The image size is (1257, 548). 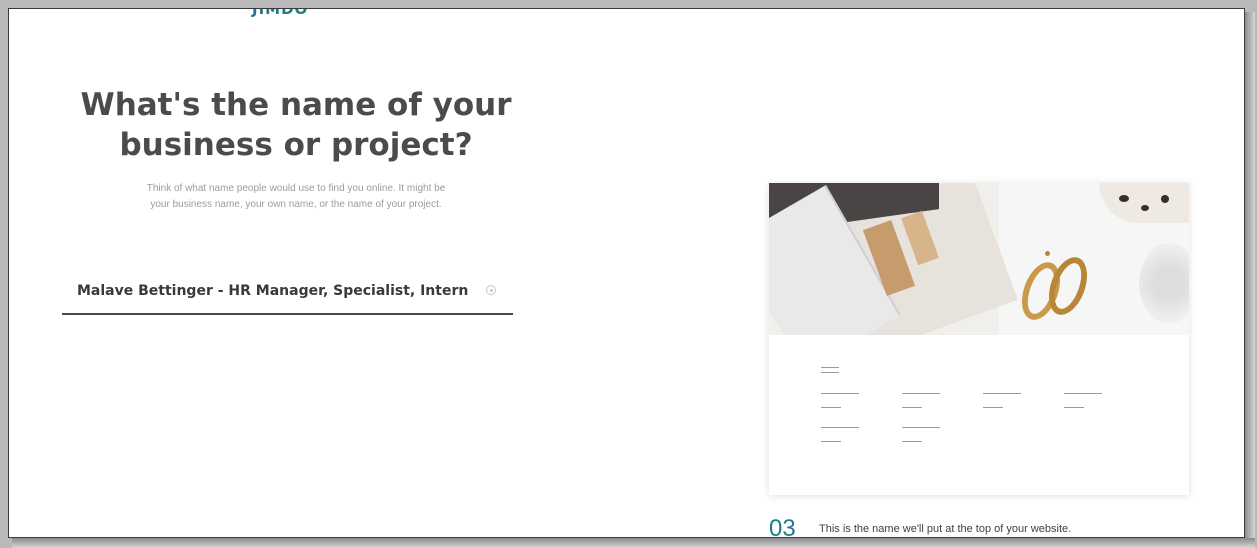 What do you see at coordinates (1250, 277) in the screenshot?
I see `frame-shadow-right` at bounding box center [1250, 277].